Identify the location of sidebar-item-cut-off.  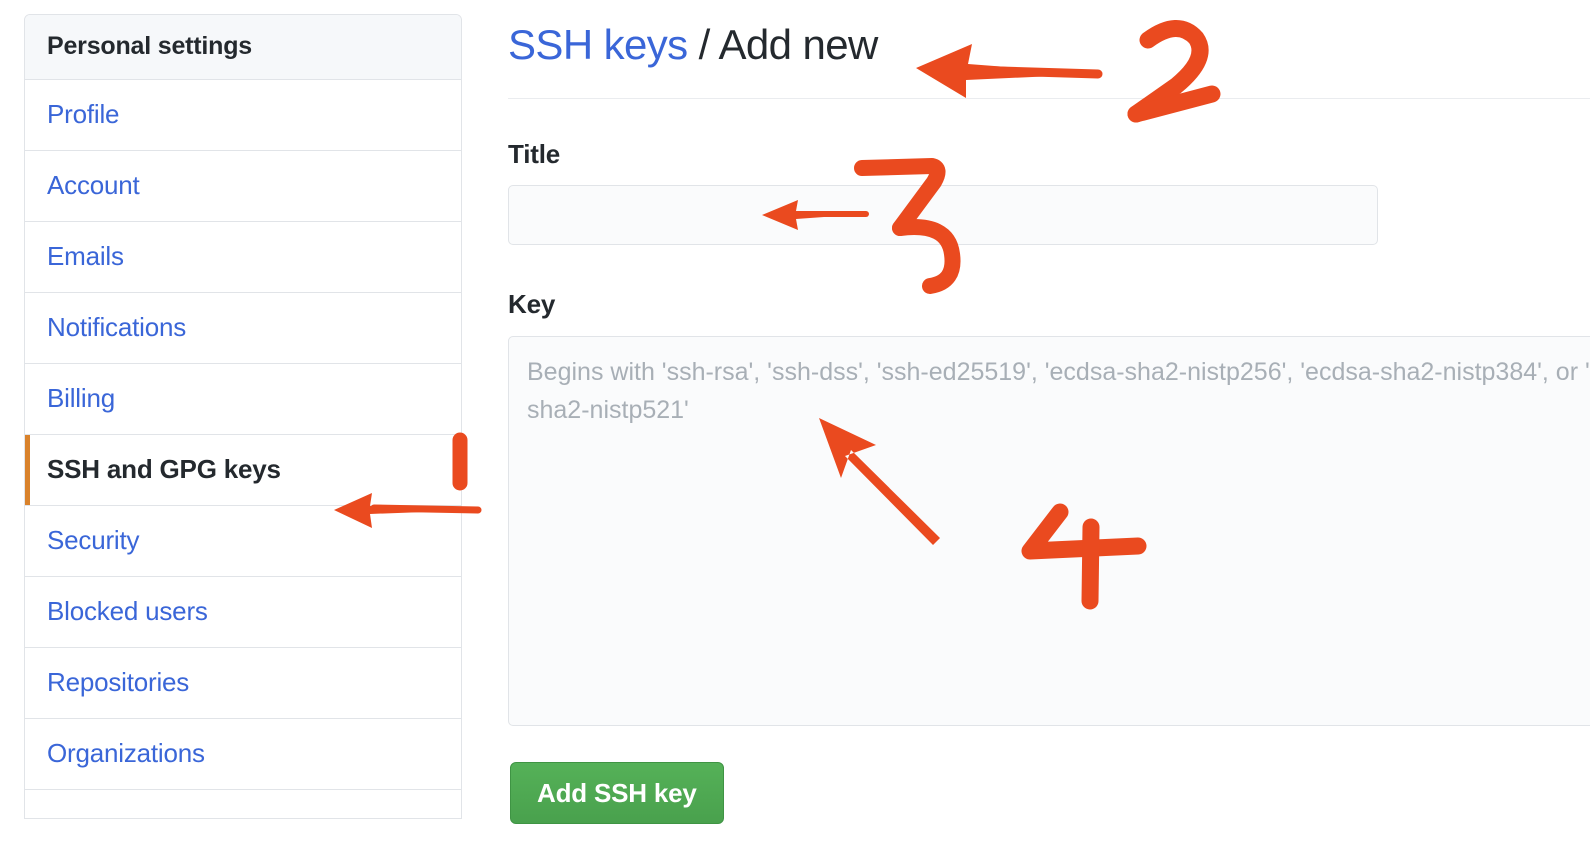
(243, 804).